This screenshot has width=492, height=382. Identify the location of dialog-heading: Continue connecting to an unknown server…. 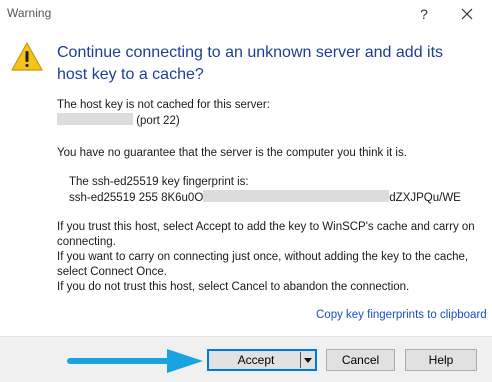
(250, 63).